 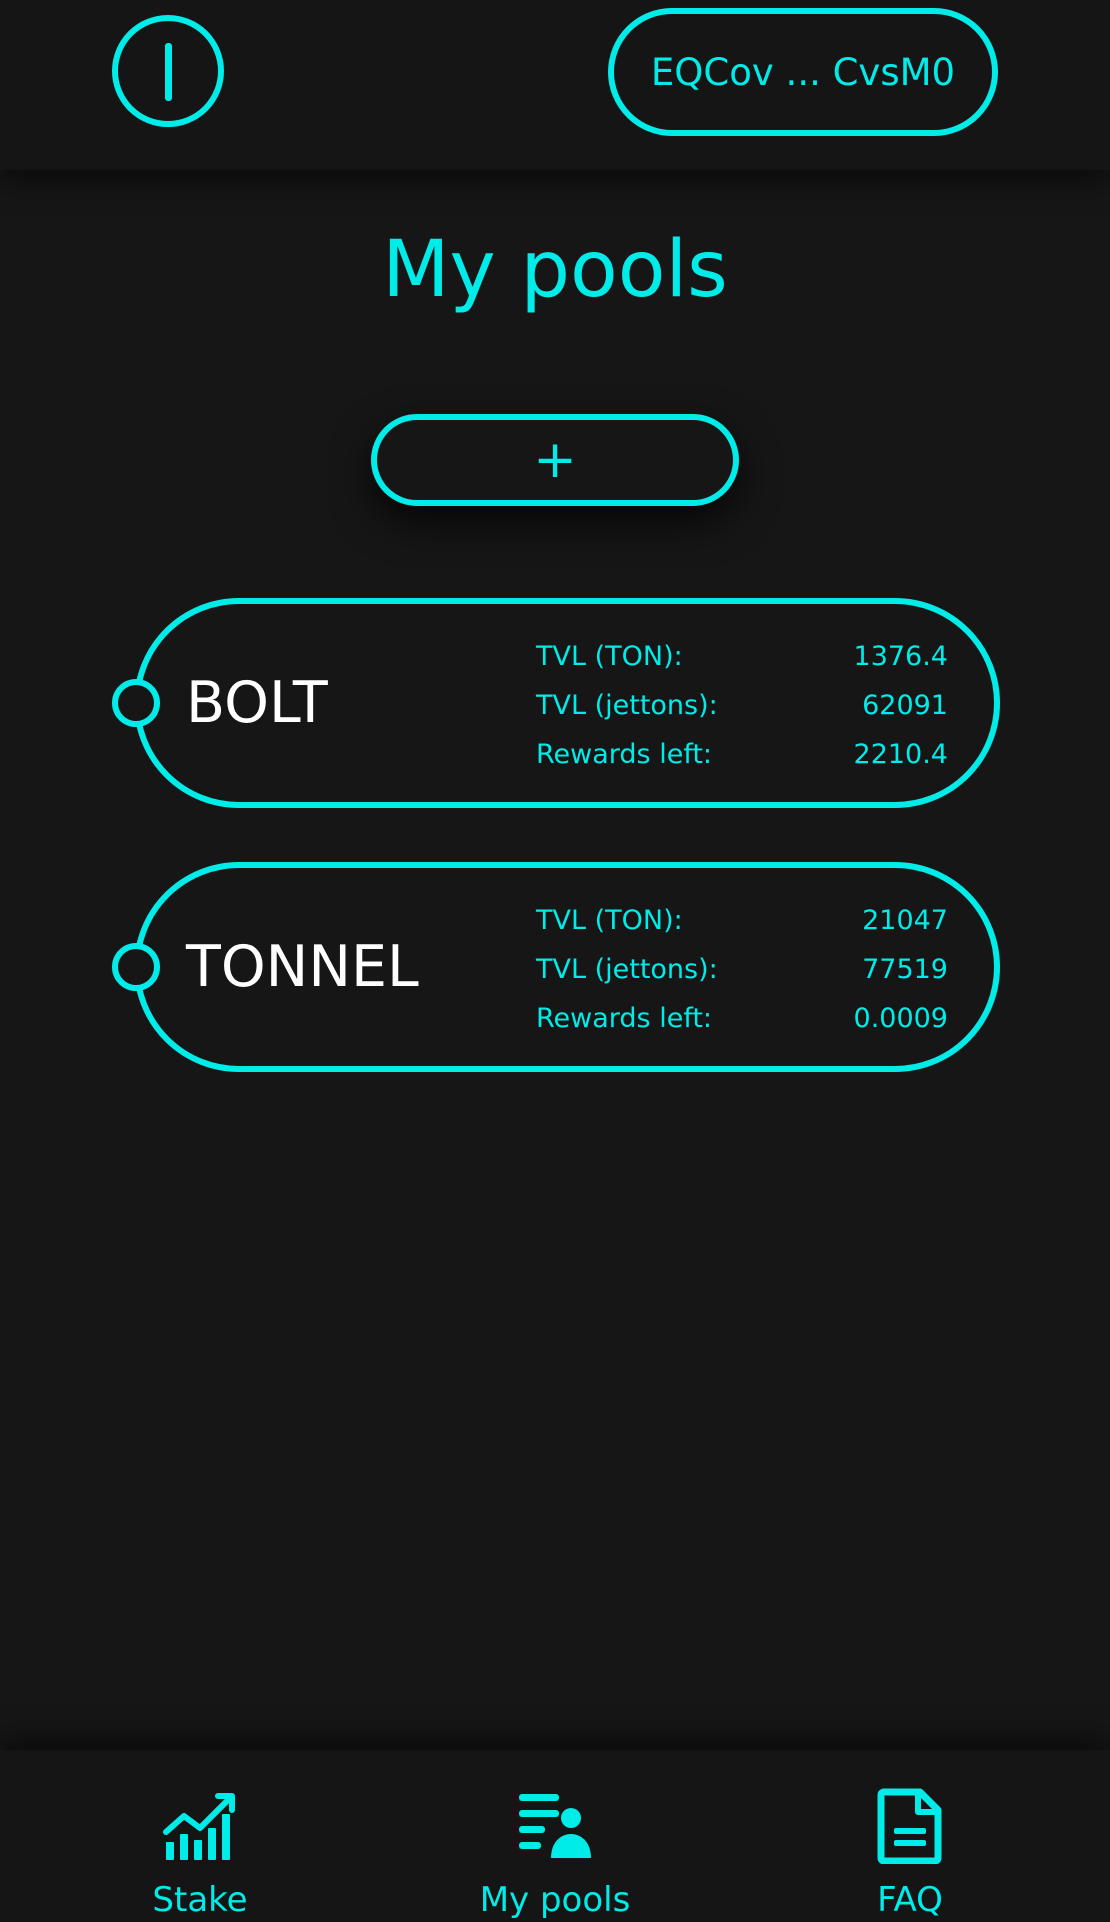 What do you see at coordinates (905, 705) in the screenshot?
I see `stat-value: 62091` at bounding box center [905, 705].